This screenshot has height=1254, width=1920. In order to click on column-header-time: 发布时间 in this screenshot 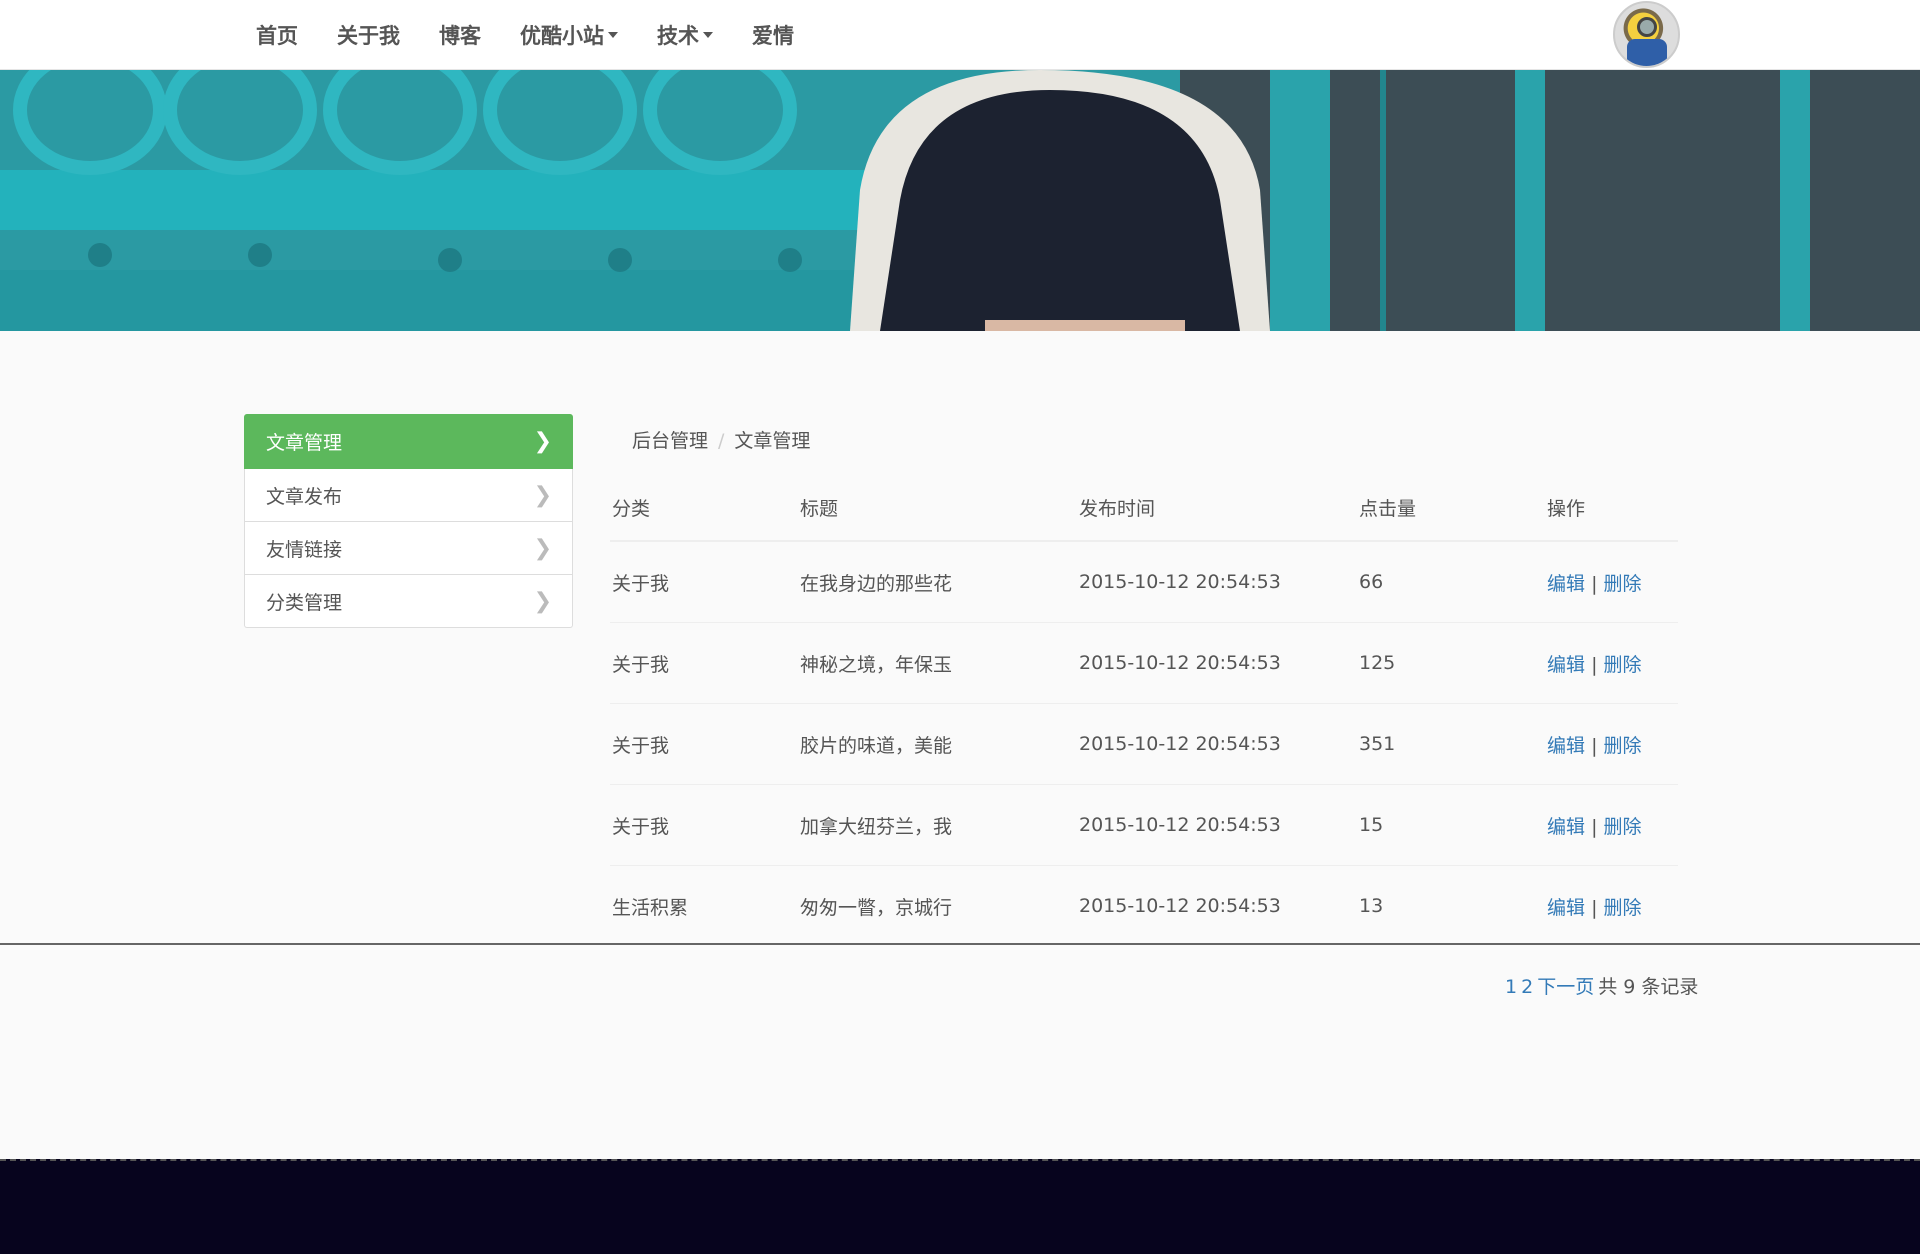, I will do `click(1217, 508)`.